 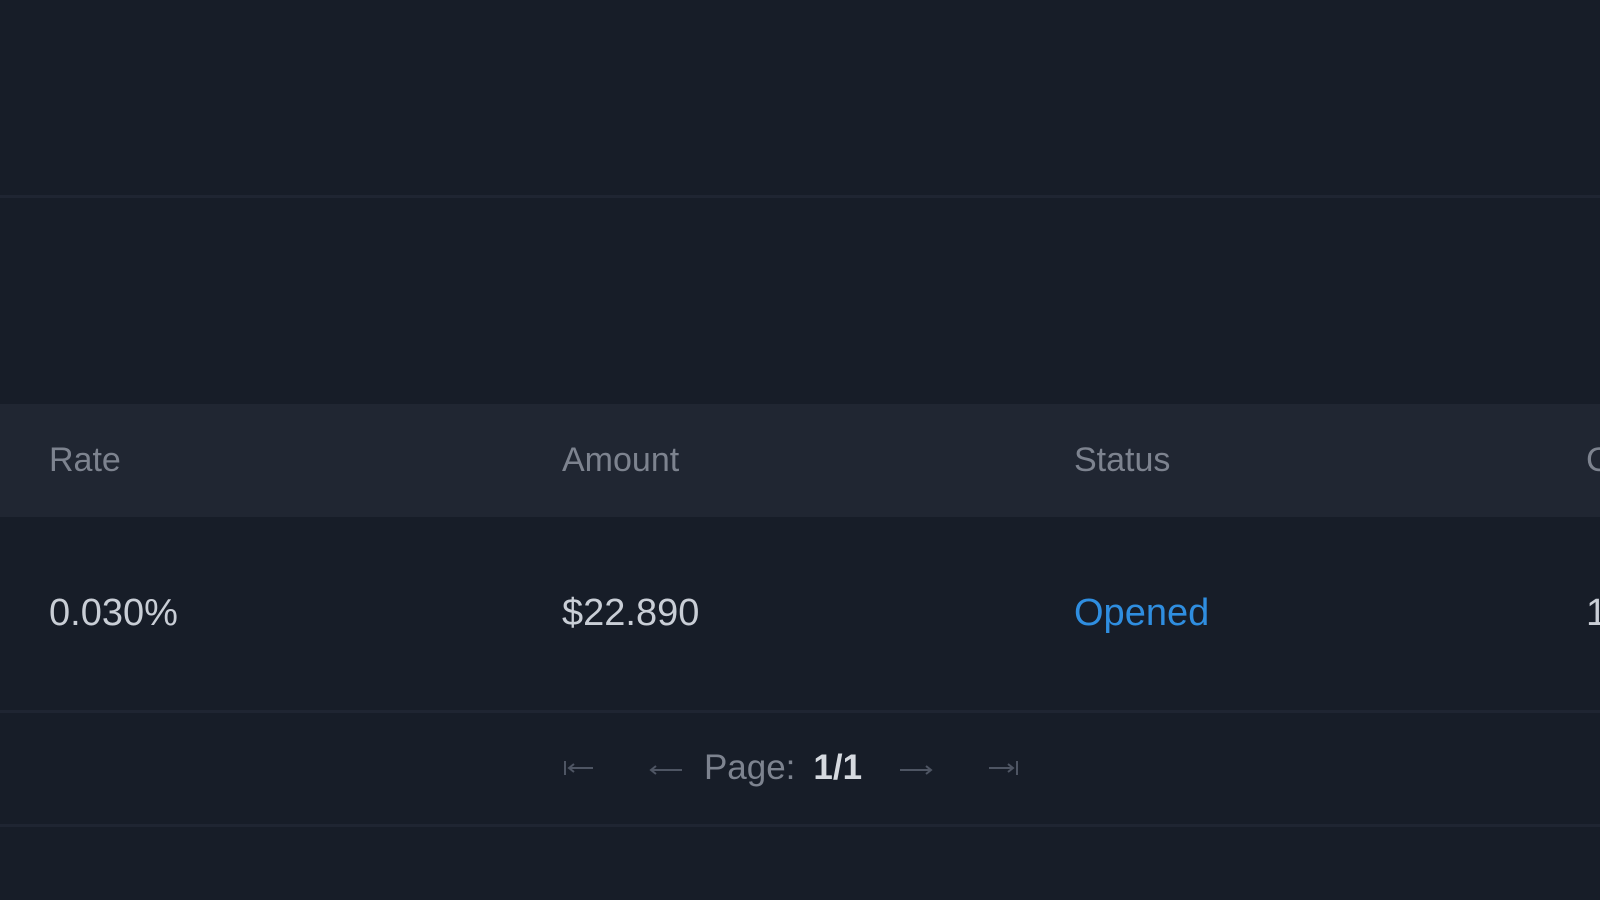 I want to click on prev-page-button, so click(x=666, y=768).